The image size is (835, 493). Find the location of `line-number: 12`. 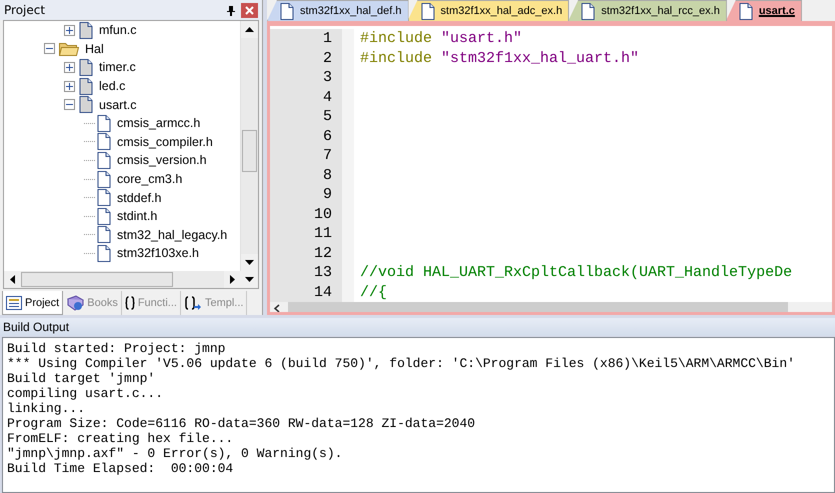

line-number: 12 is located at coordinates (312, 253).